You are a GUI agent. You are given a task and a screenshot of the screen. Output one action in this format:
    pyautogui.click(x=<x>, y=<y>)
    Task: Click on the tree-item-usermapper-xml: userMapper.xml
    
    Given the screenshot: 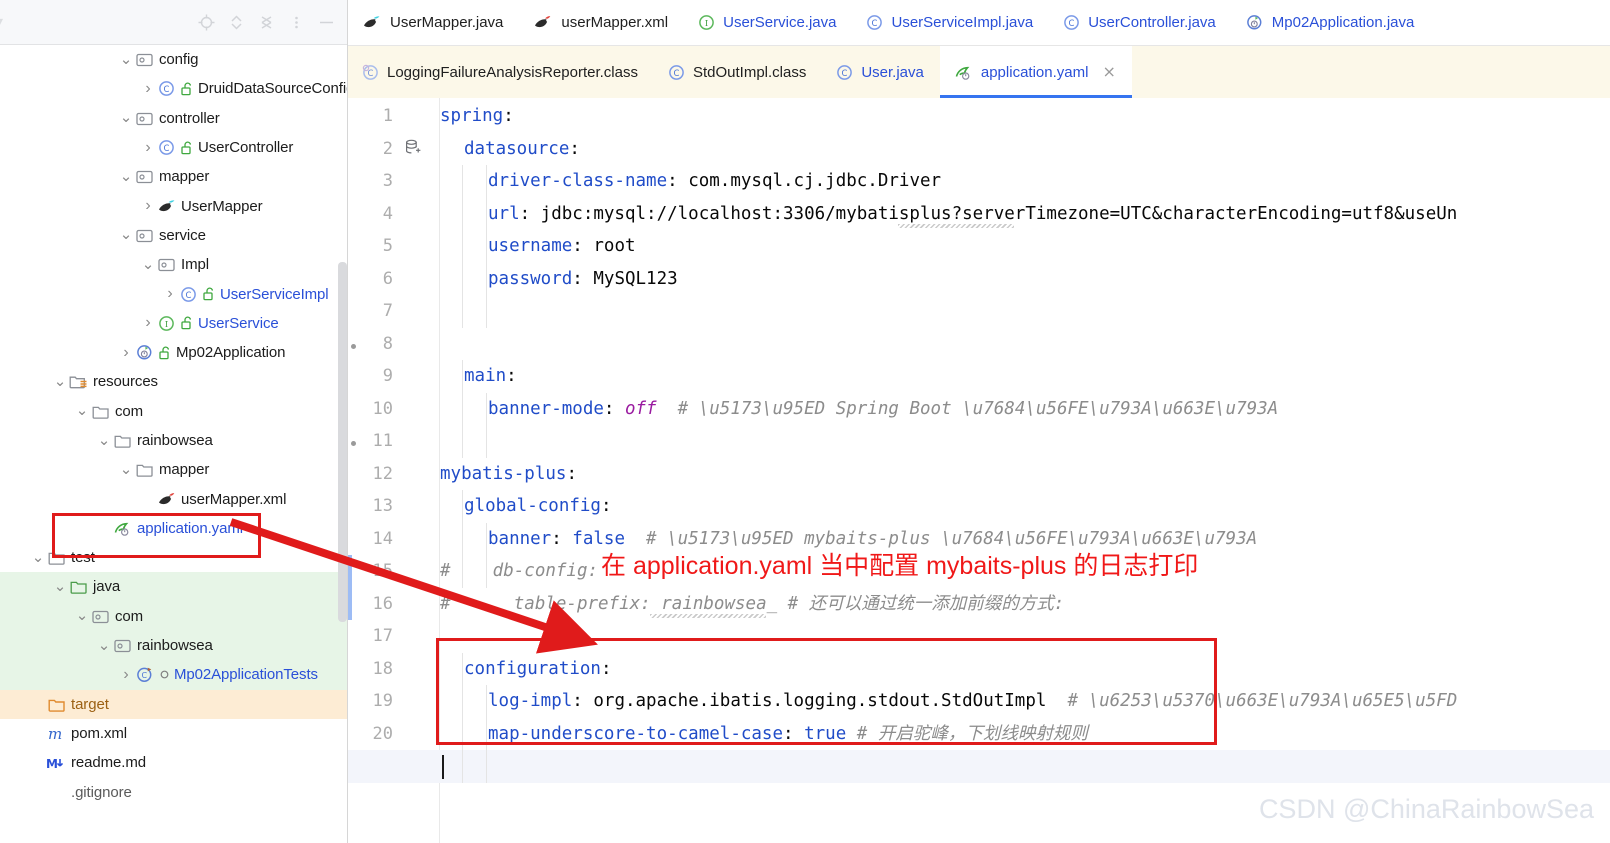 What is the action you would take?
    pyautogui.click(x=173, y=498)
    